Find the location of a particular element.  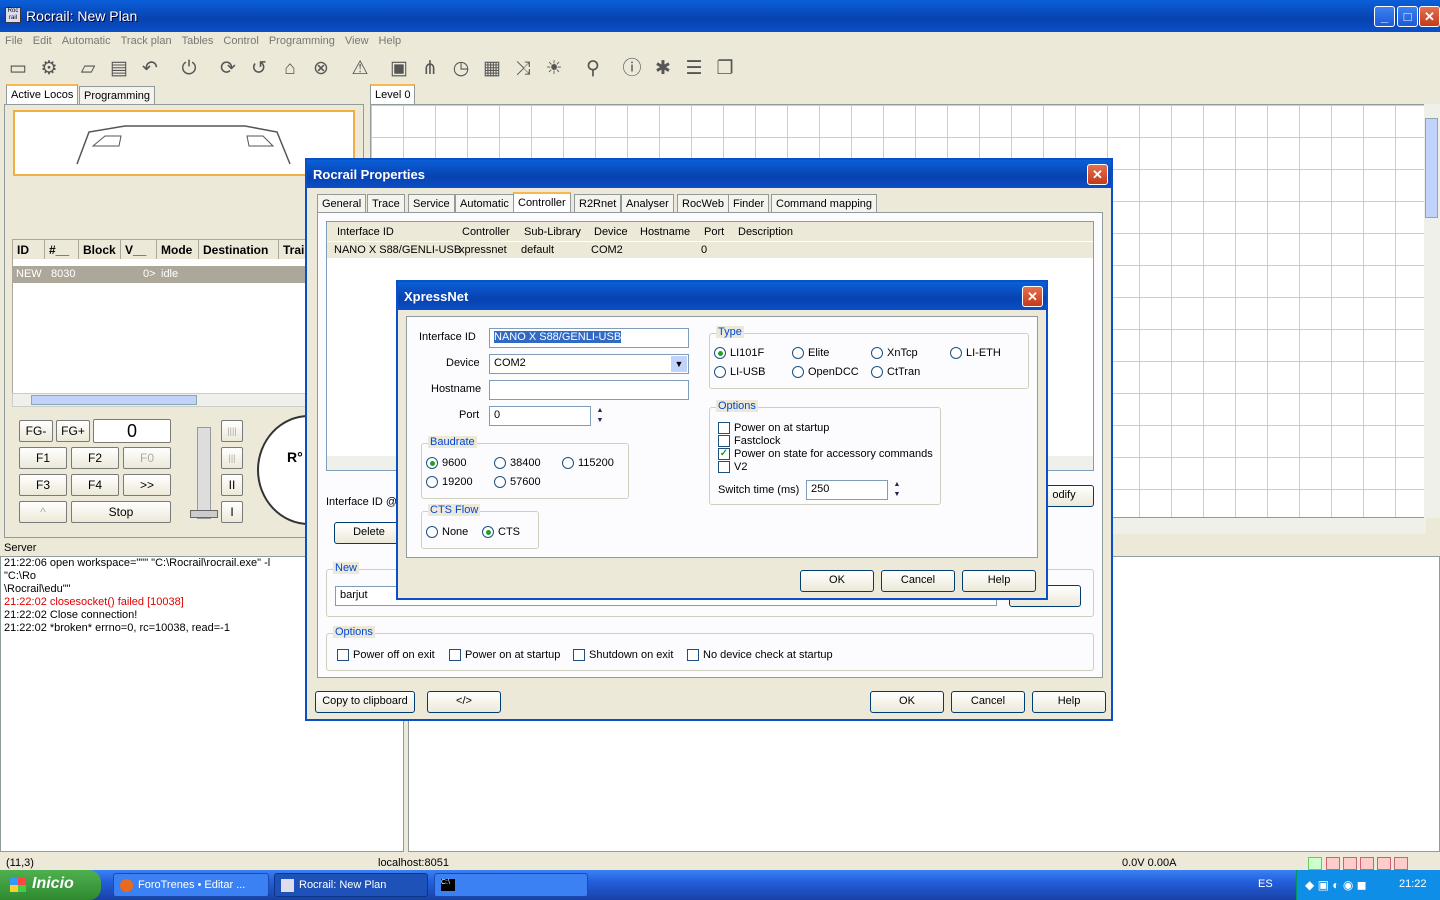

zoom-icon: ⚲ is located at coordinates (593, 69).